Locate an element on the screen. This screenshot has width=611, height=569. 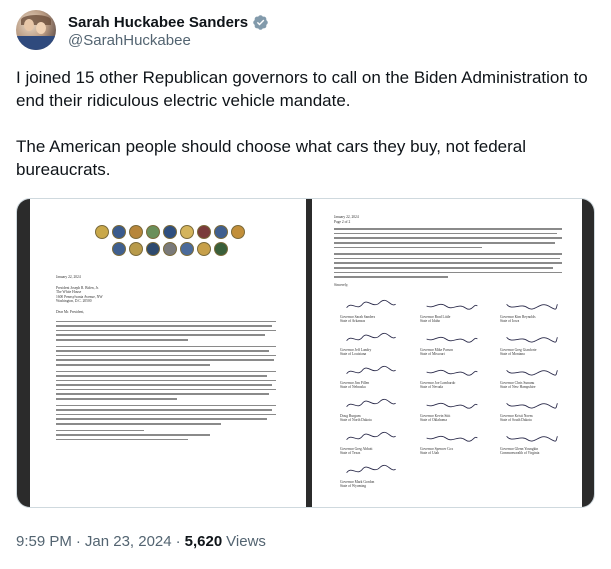
signatory-state: State of North Dakota is located at coordinates (356, 420).